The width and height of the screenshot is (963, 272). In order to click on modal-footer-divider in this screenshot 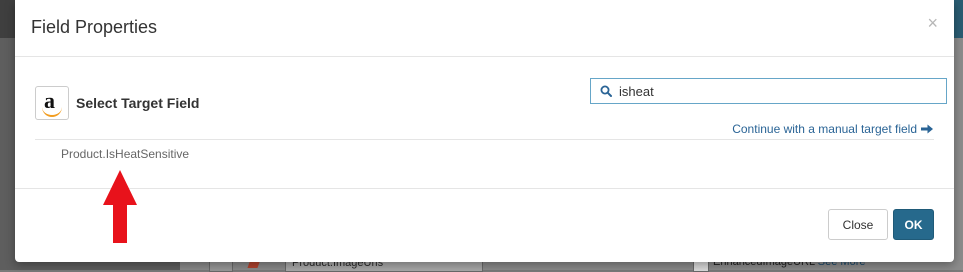, I will do `click(484, 188)`.